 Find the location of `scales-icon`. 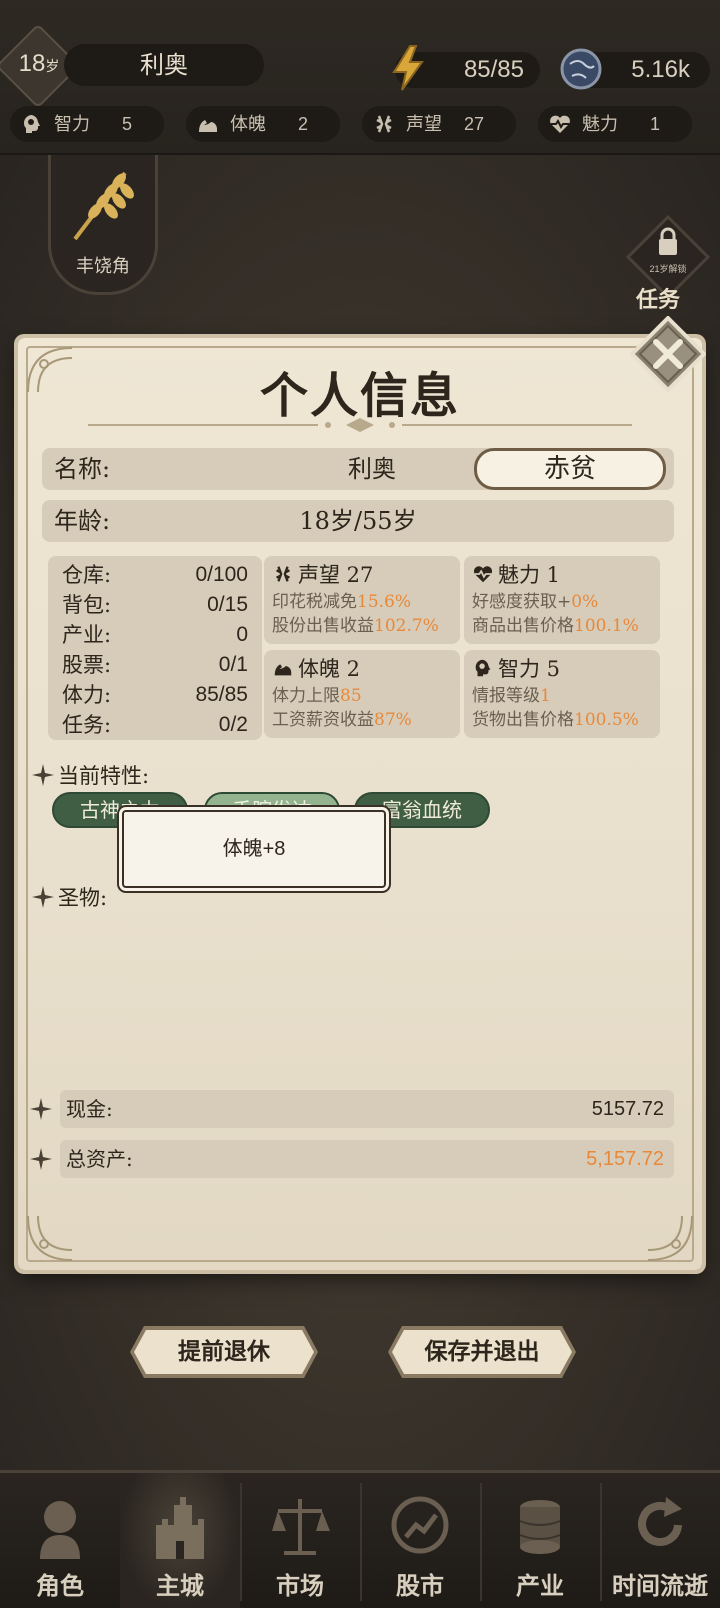

scales-icon is located at coordinates (301, 1527).